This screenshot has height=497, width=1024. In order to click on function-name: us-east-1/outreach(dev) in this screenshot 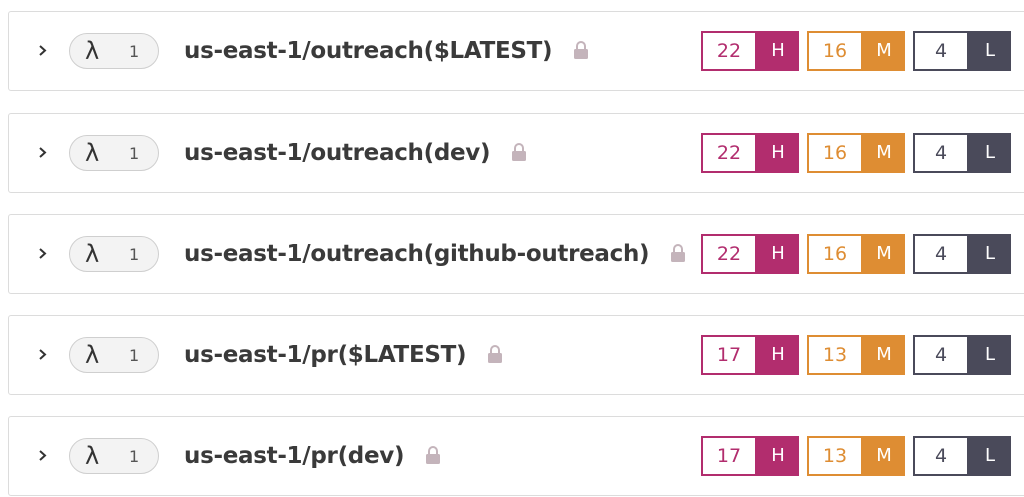, I will do `click(356, 153)`.